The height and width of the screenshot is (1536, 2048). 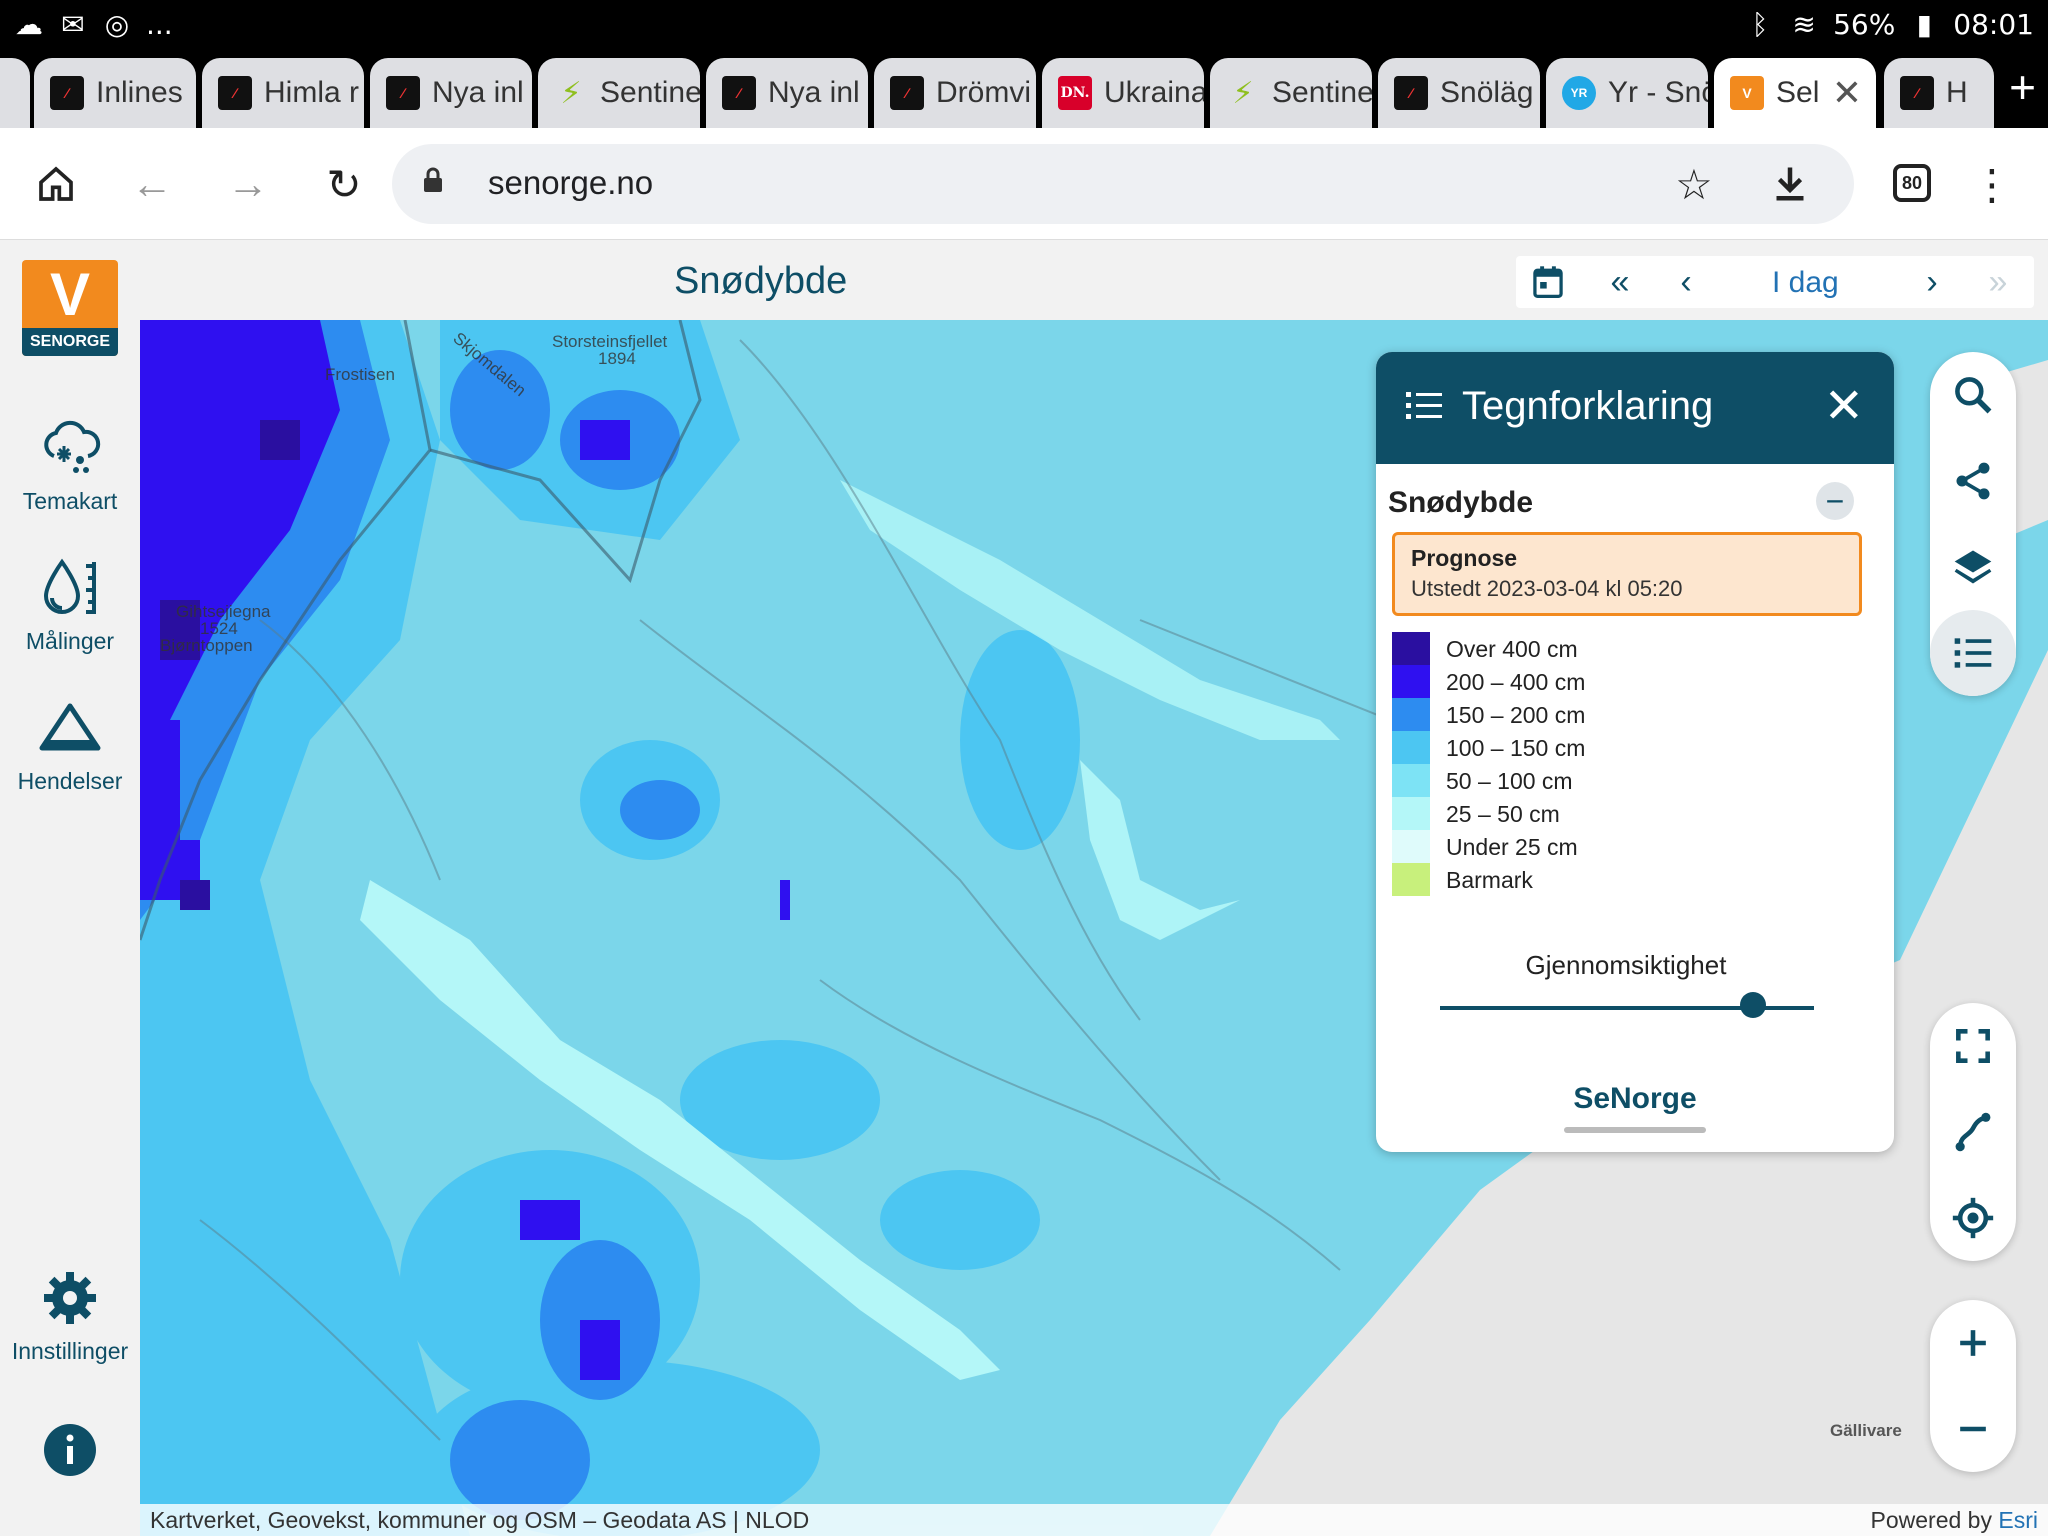 I want to click on senorge-logo: V SENORGE, so click(x=70, y=308).